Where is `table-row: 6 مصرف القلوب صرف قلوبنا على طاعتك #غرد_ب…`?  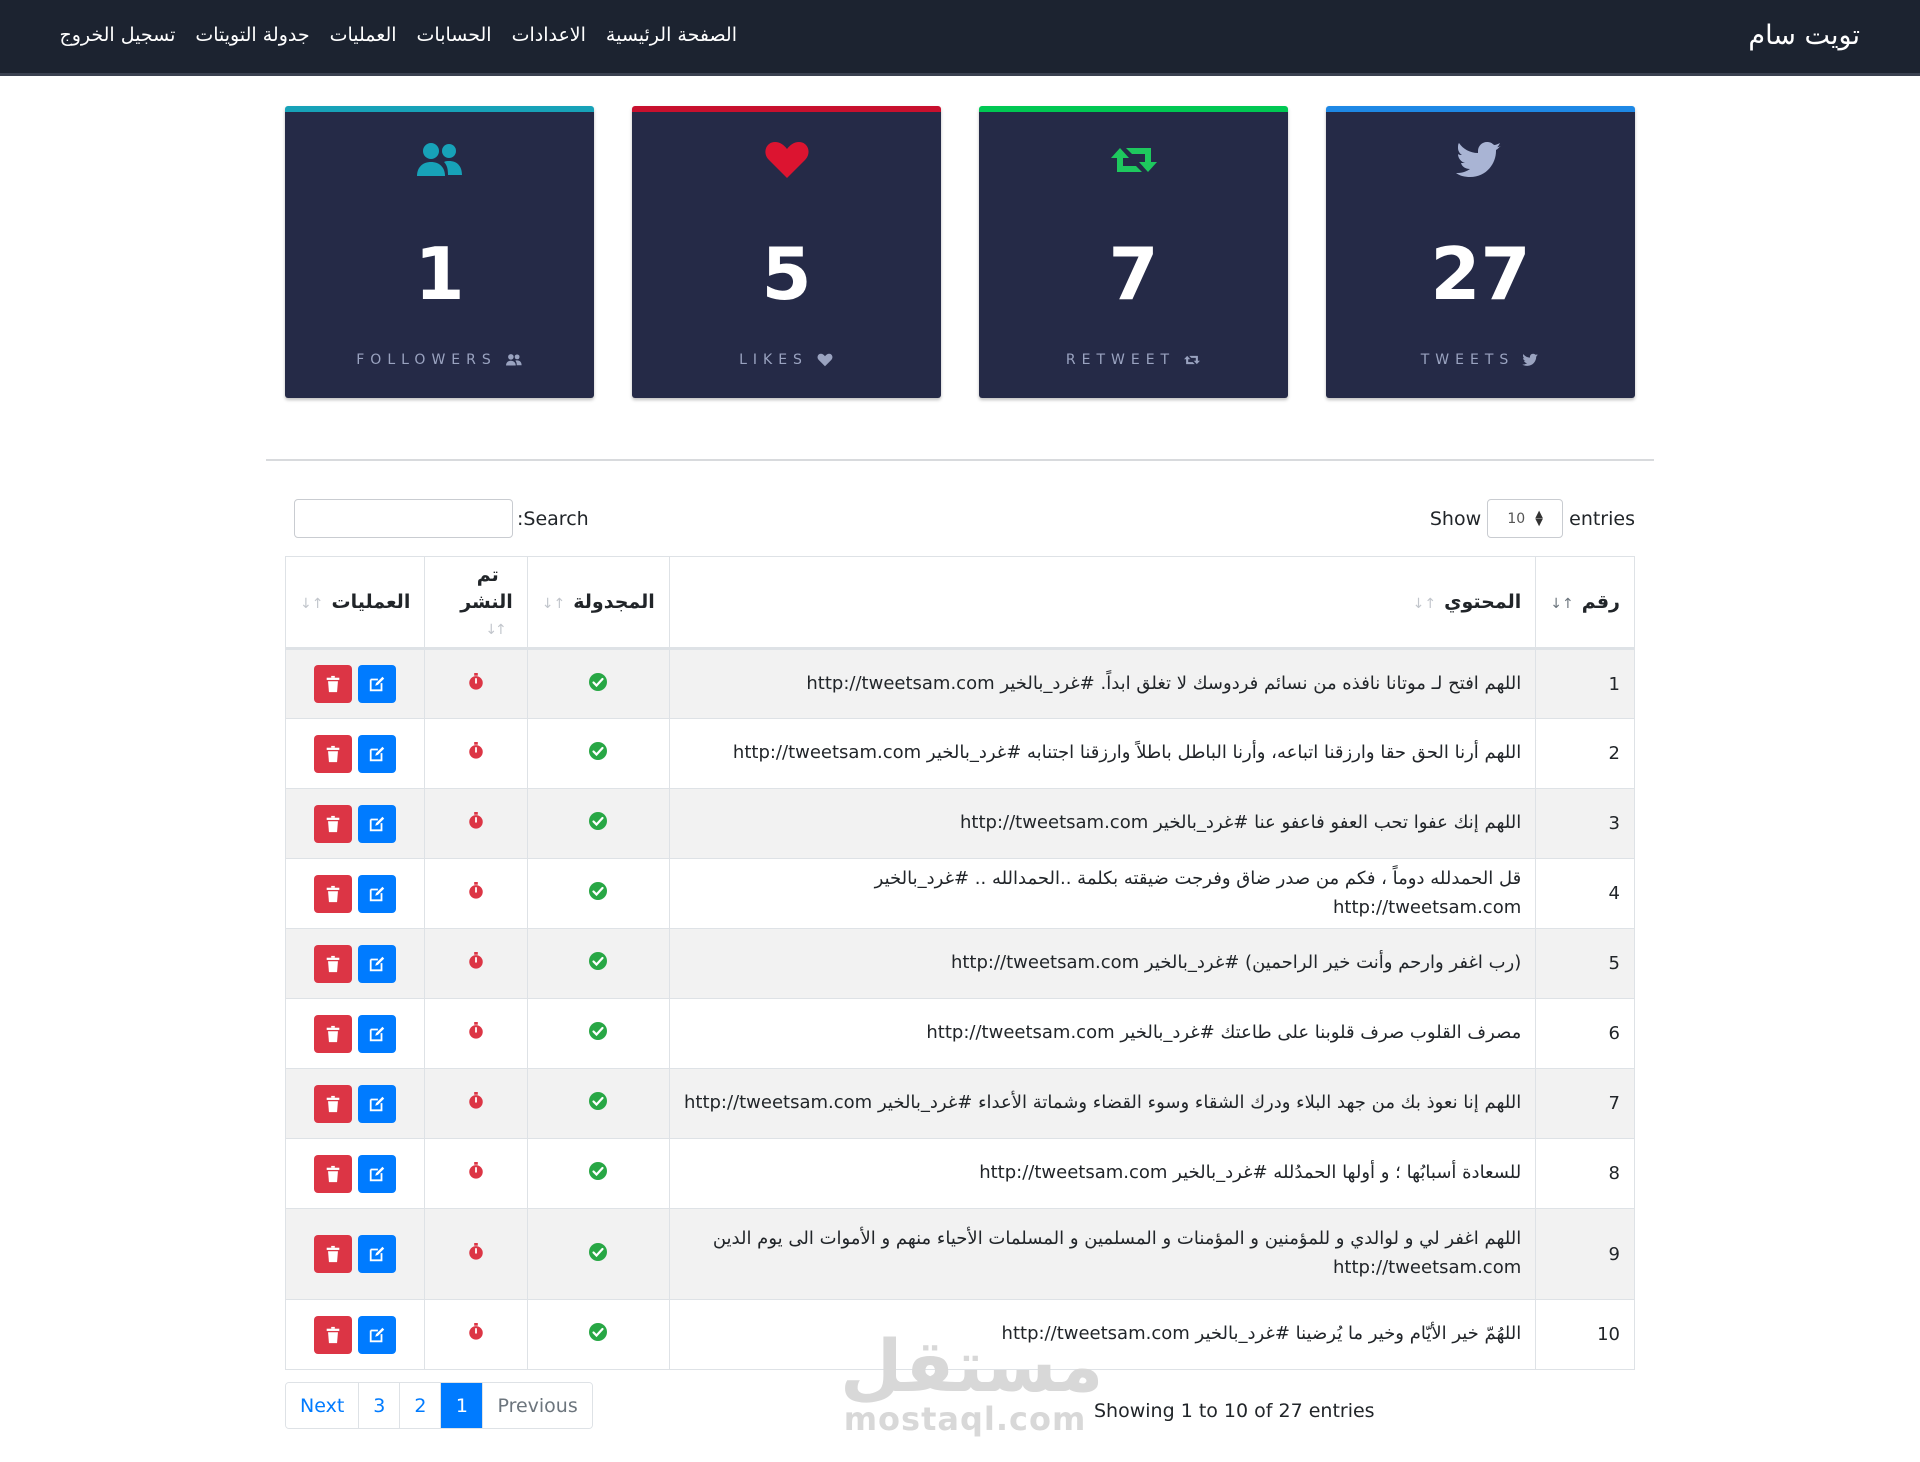 table-row: 6 مصرف القلوب صرف قلوبنا على طاعتك #غرد_ب… is located at coordinates (959, 1033).